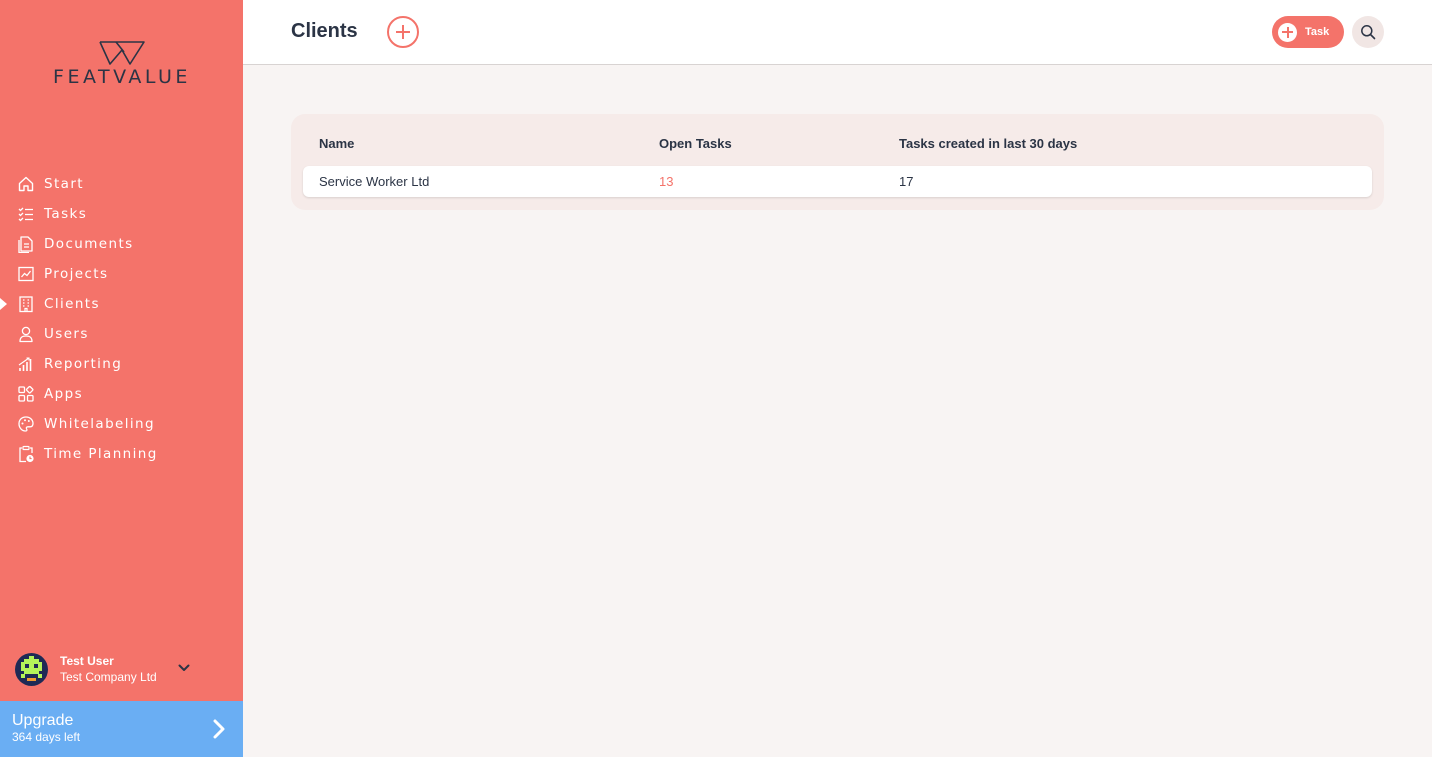 Image resolution: width=1432 pixels, height=757 pixels. I want to click on add-task-button: Task, so click(1308, 32).